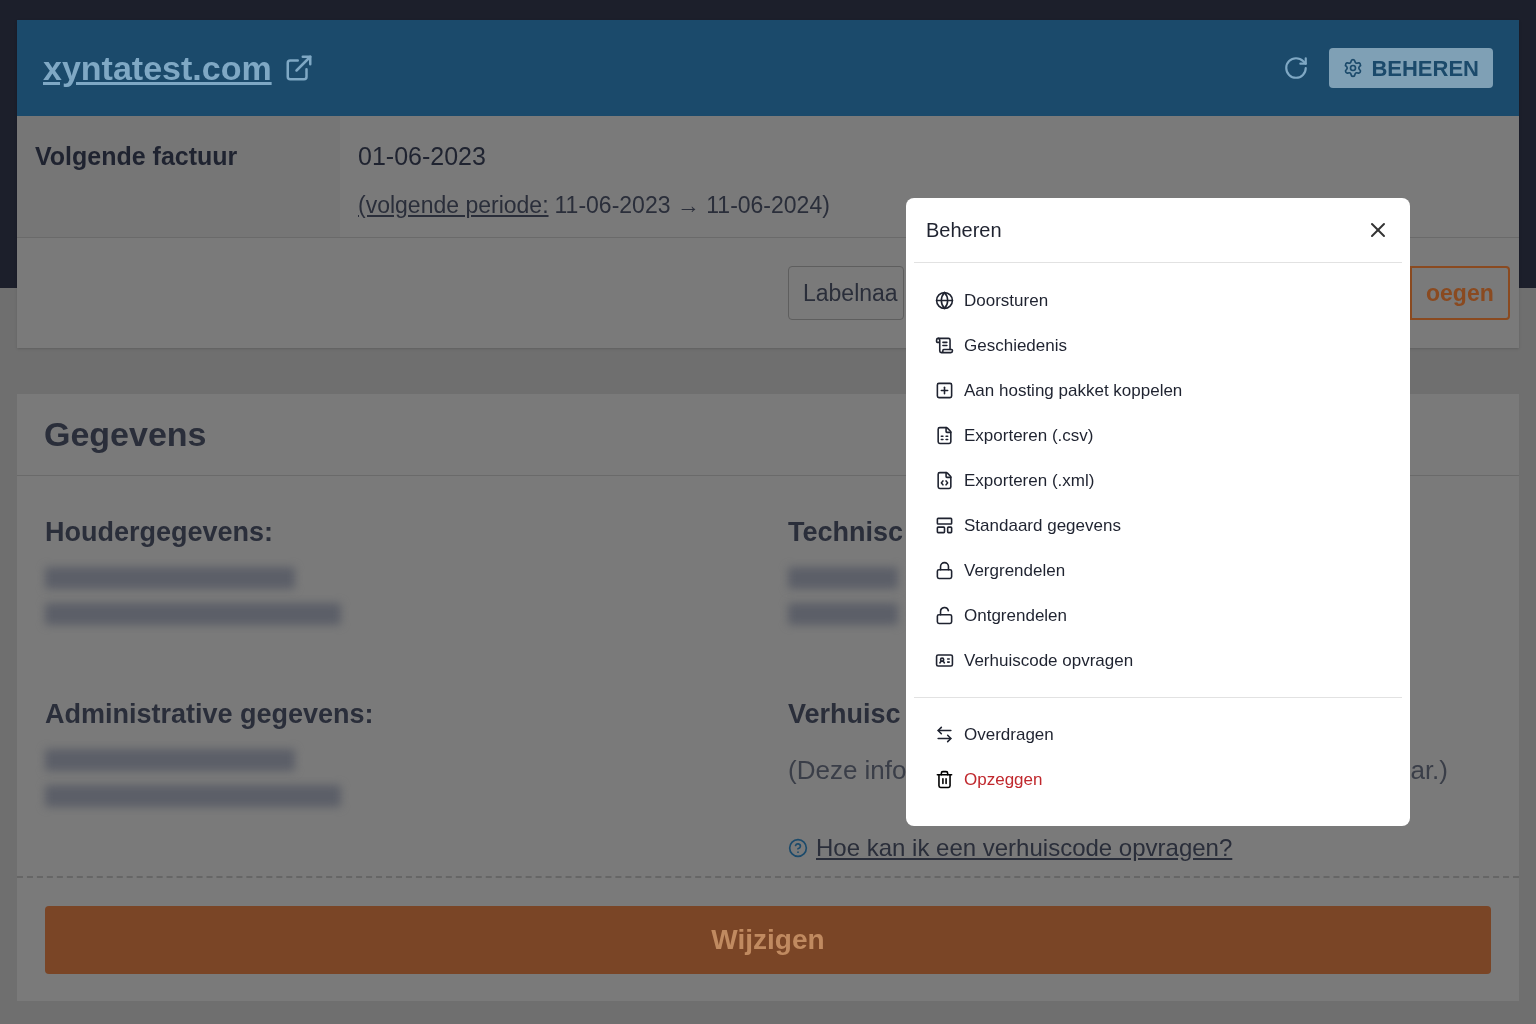  What do you see at coordinates (847, 770) in the screenshot?
I see `note-text: (Deze info` at bounding box center [847, 770].